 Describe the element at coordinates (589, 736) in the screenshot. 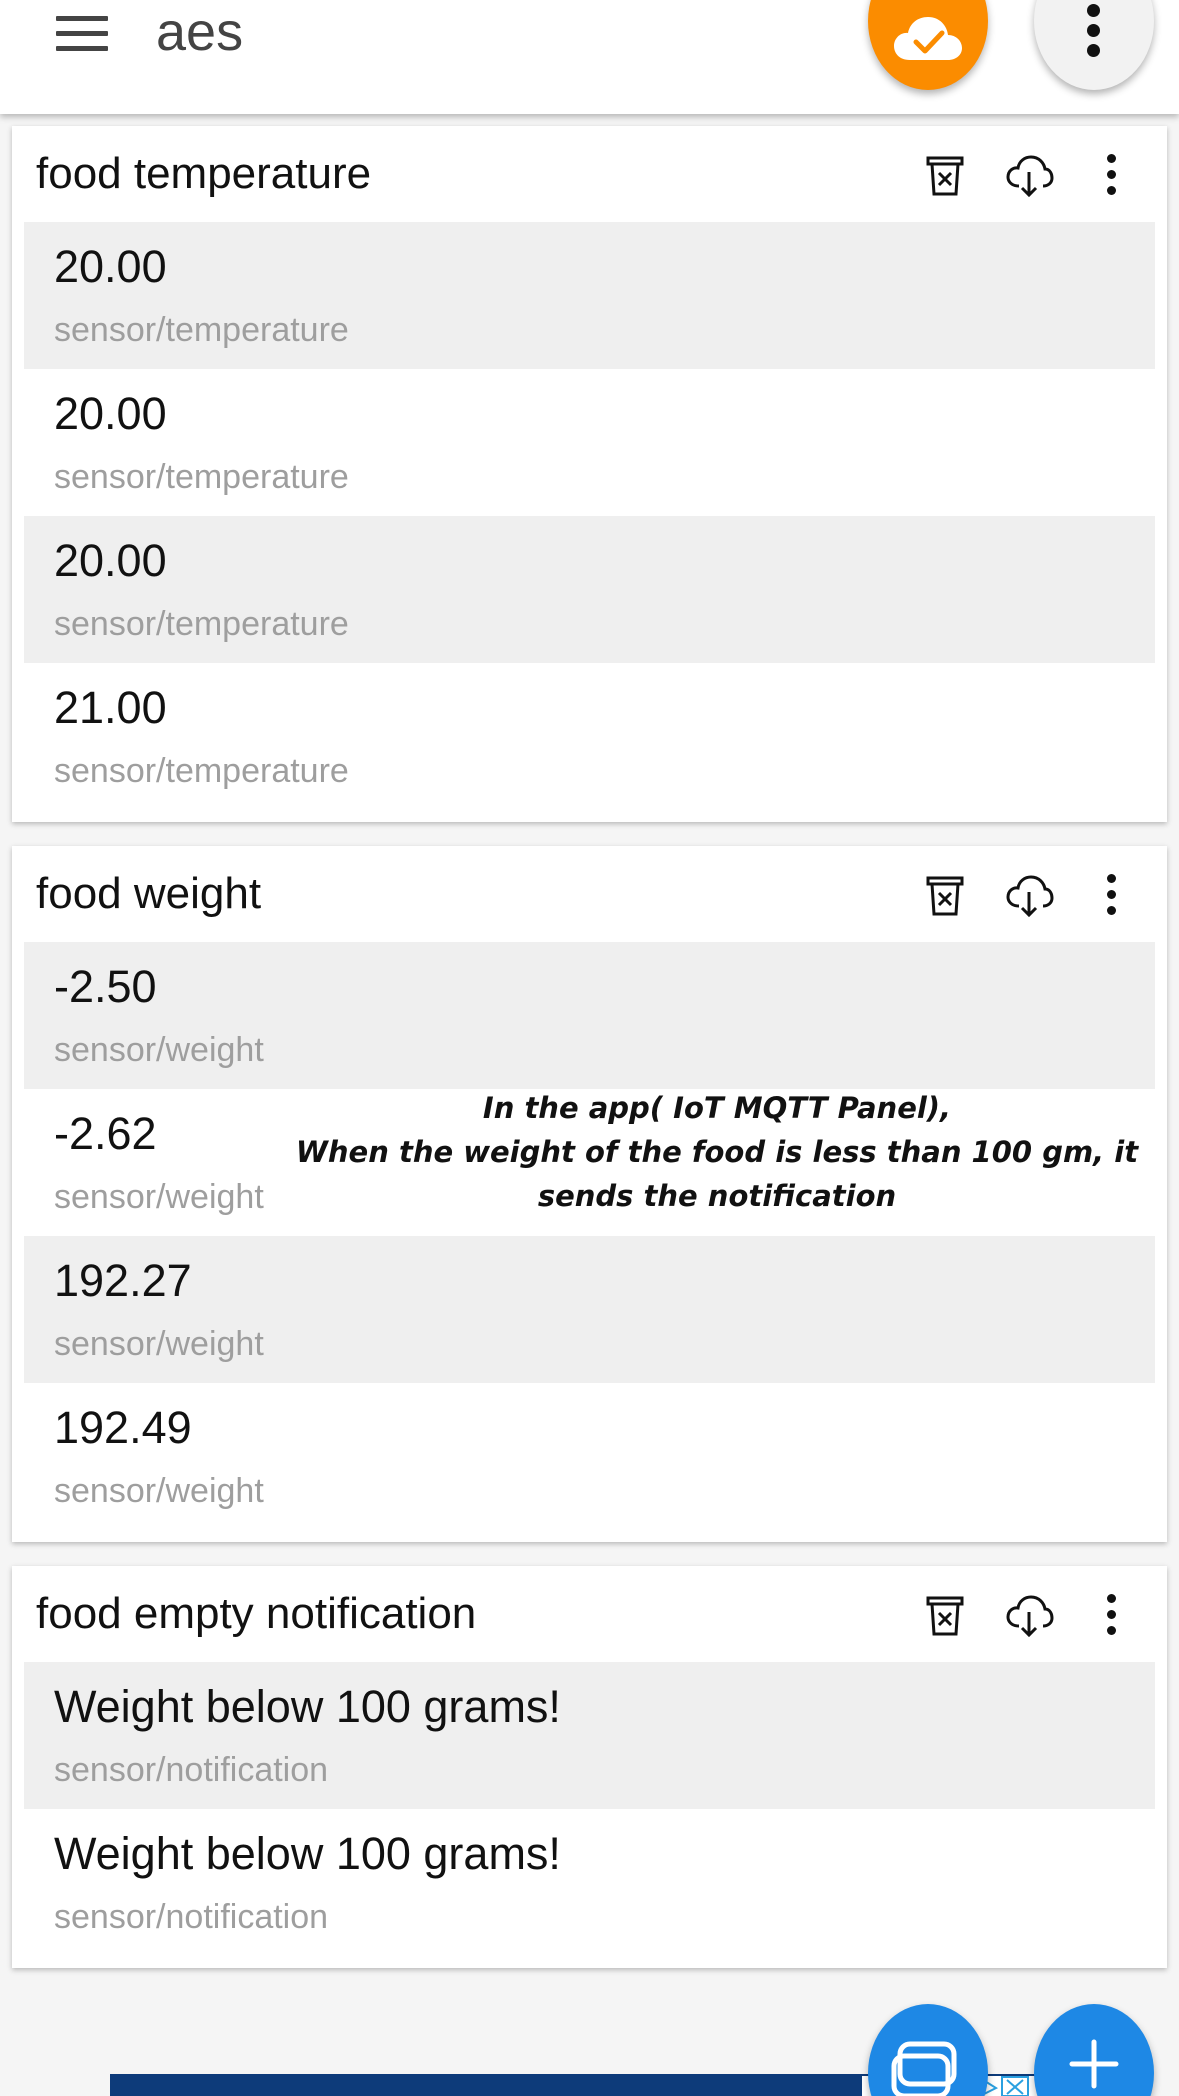

I see `list-item: 21.00 sensor/temperature` at that location.